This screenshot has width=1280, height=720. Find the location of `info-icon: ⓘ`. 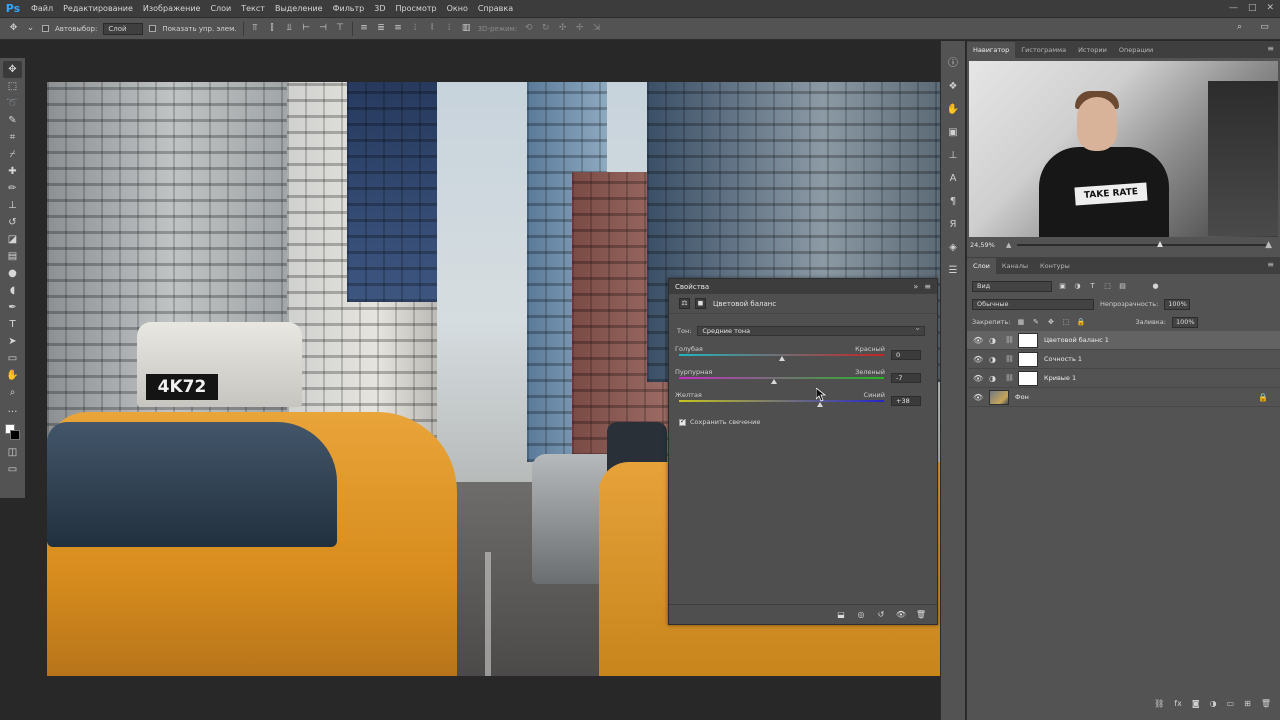

info-icon: ⓘ is located at coordinates (953, 64).